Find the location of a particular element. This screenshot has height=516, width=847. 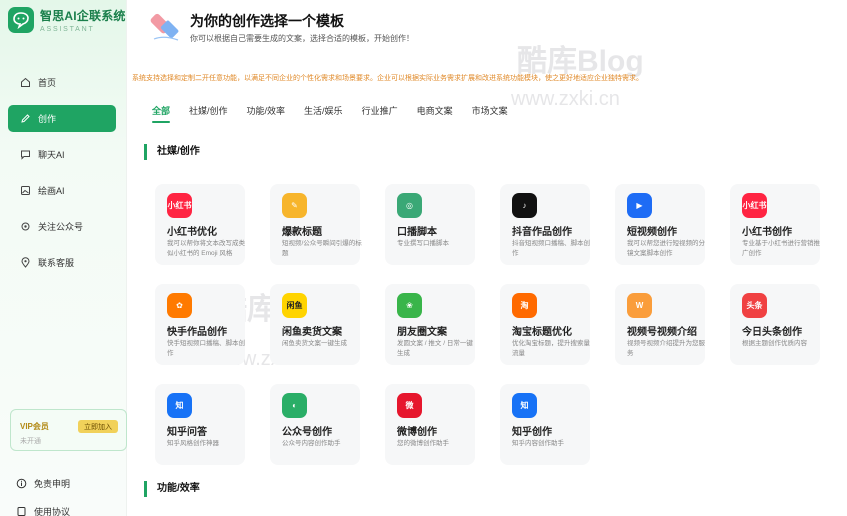

template-card: ♪ 抖音作品创作抖音短视频口播稿、脚本创作 is located at coordinates (545, 224).